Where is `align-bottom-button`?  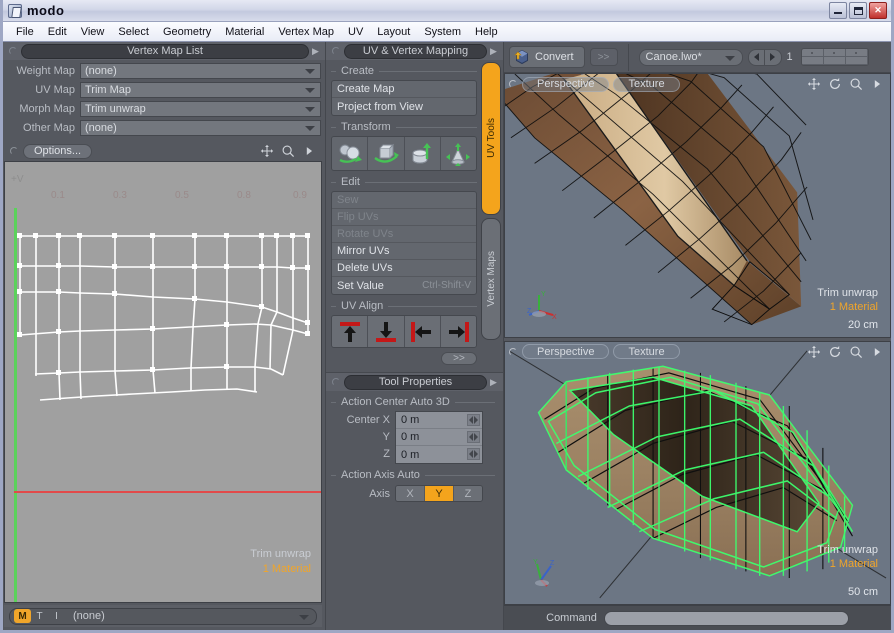 align-bottom-button is located at coordinates (386, 331).